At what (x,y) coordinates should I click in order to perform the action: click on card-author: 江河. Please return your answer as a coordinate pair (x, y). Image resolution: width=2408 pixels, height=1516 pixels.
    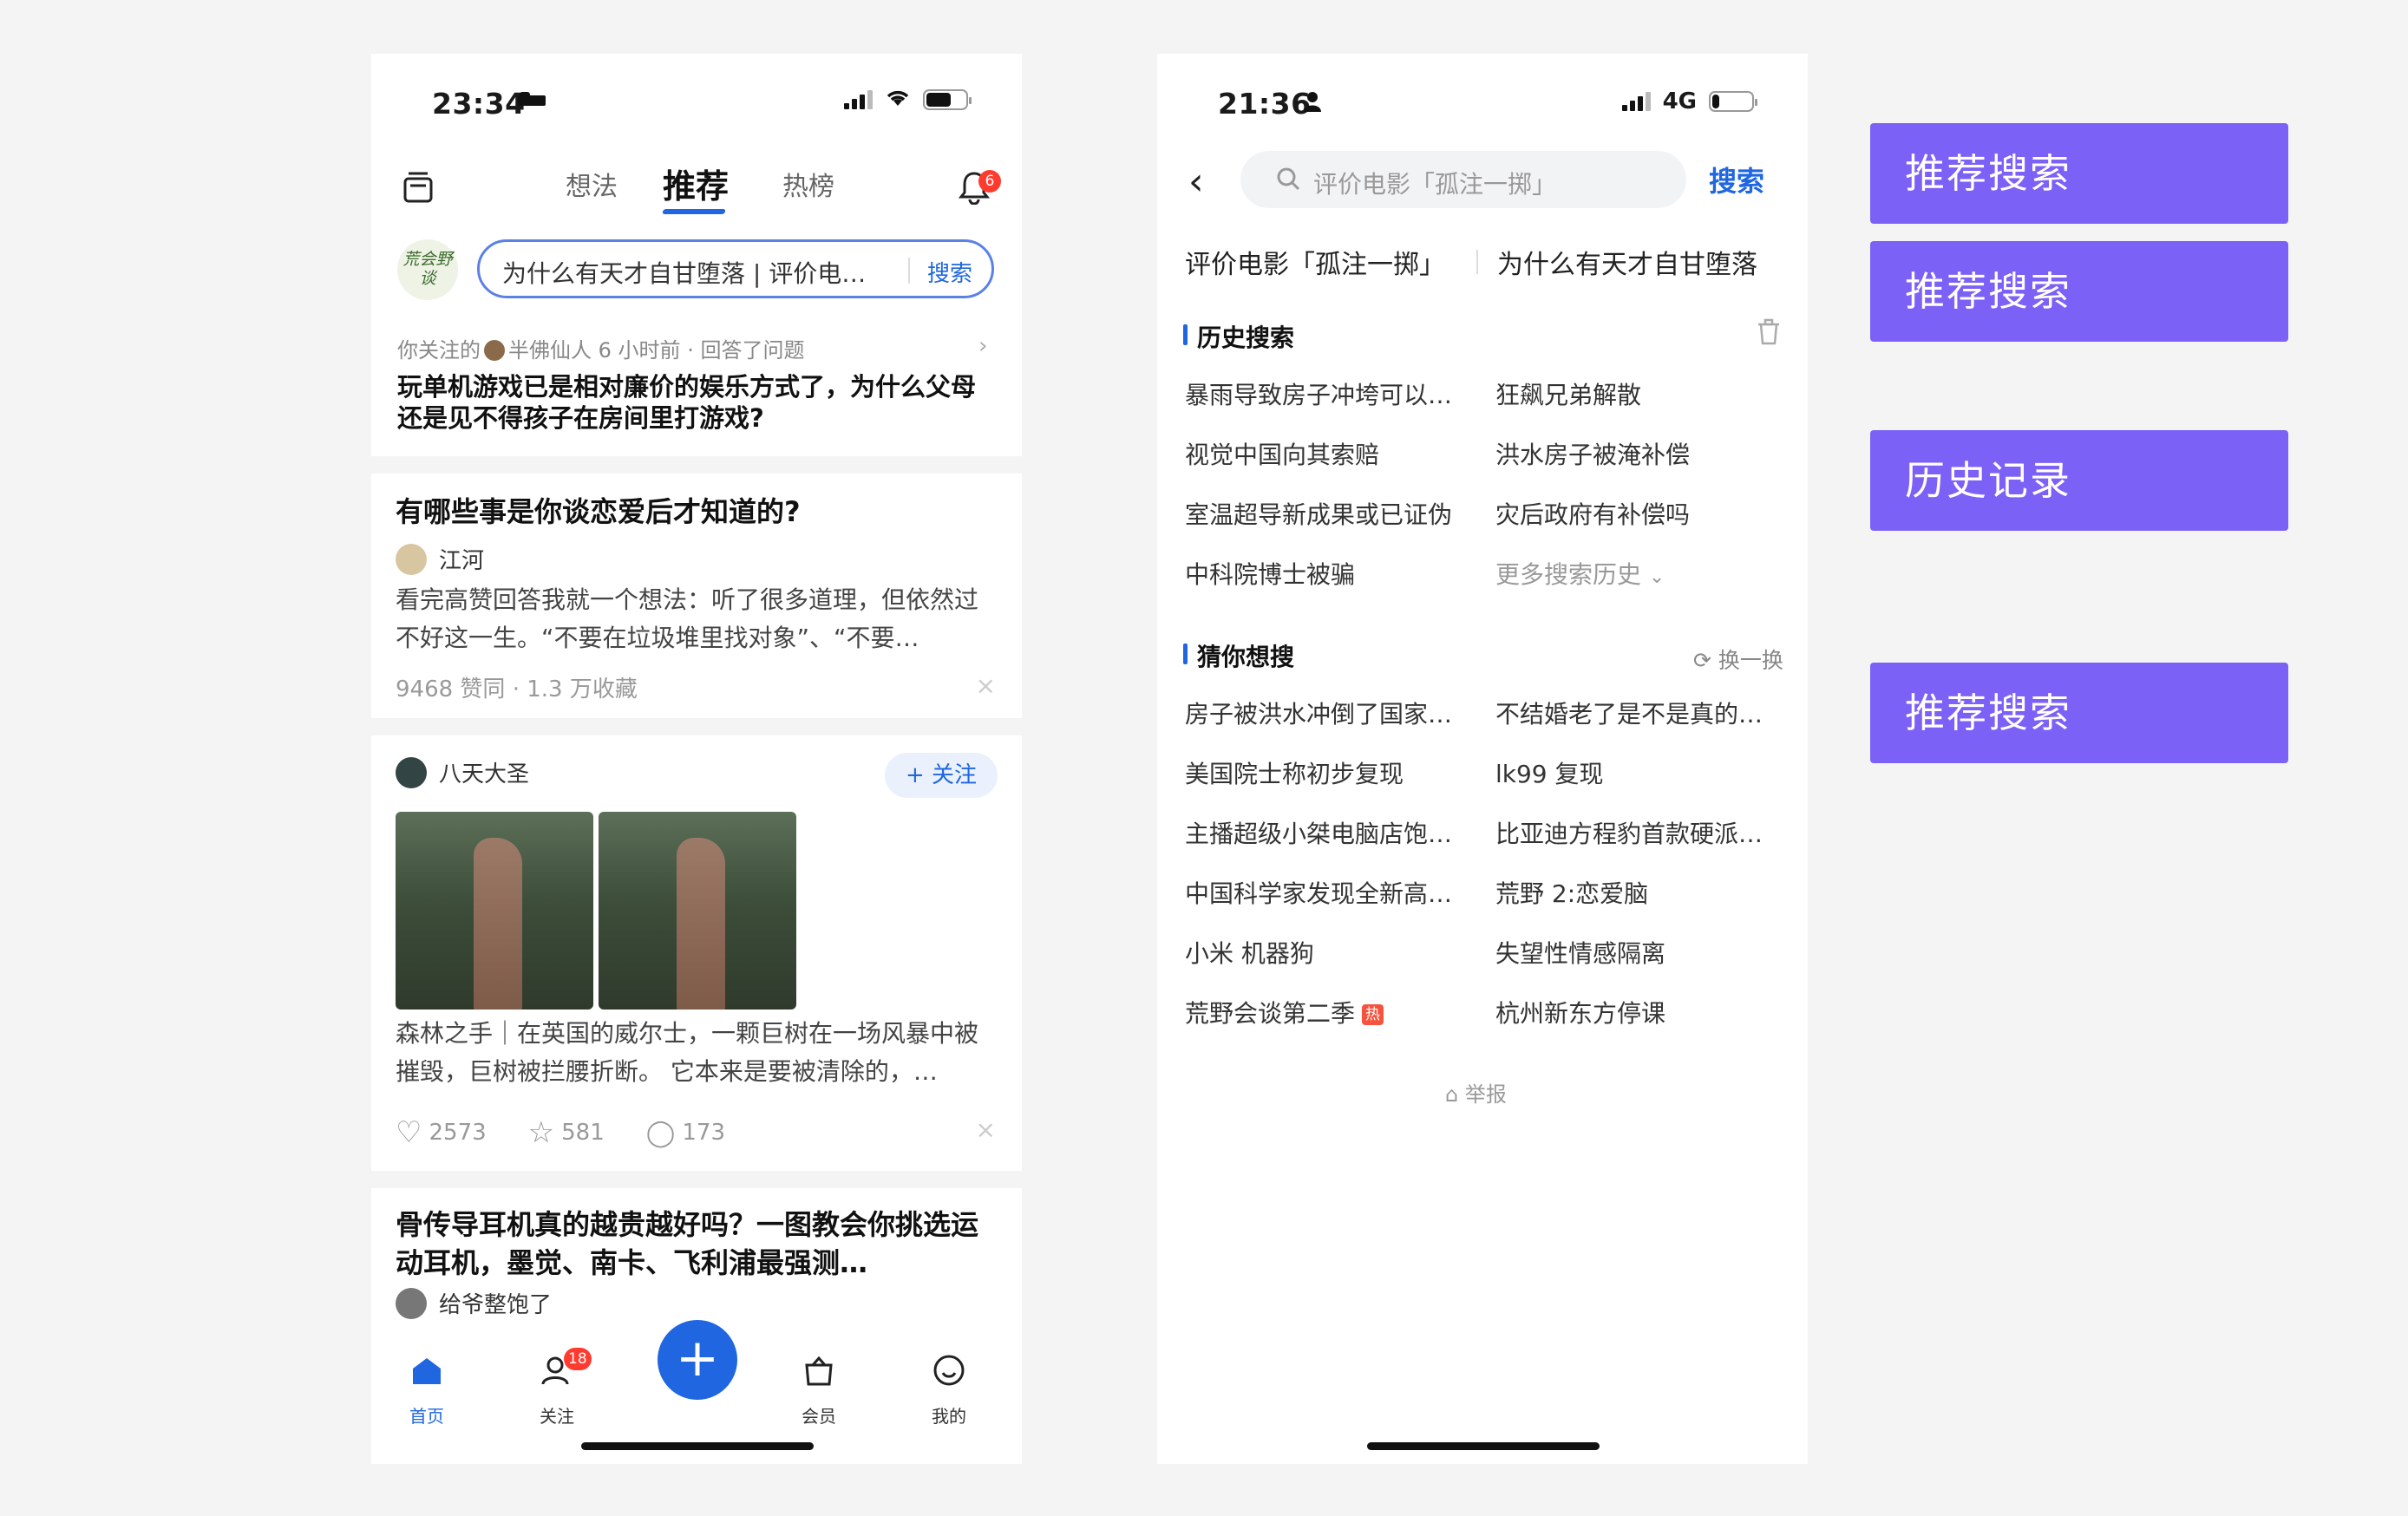
    Looking at the image, I should click on (440, 559).